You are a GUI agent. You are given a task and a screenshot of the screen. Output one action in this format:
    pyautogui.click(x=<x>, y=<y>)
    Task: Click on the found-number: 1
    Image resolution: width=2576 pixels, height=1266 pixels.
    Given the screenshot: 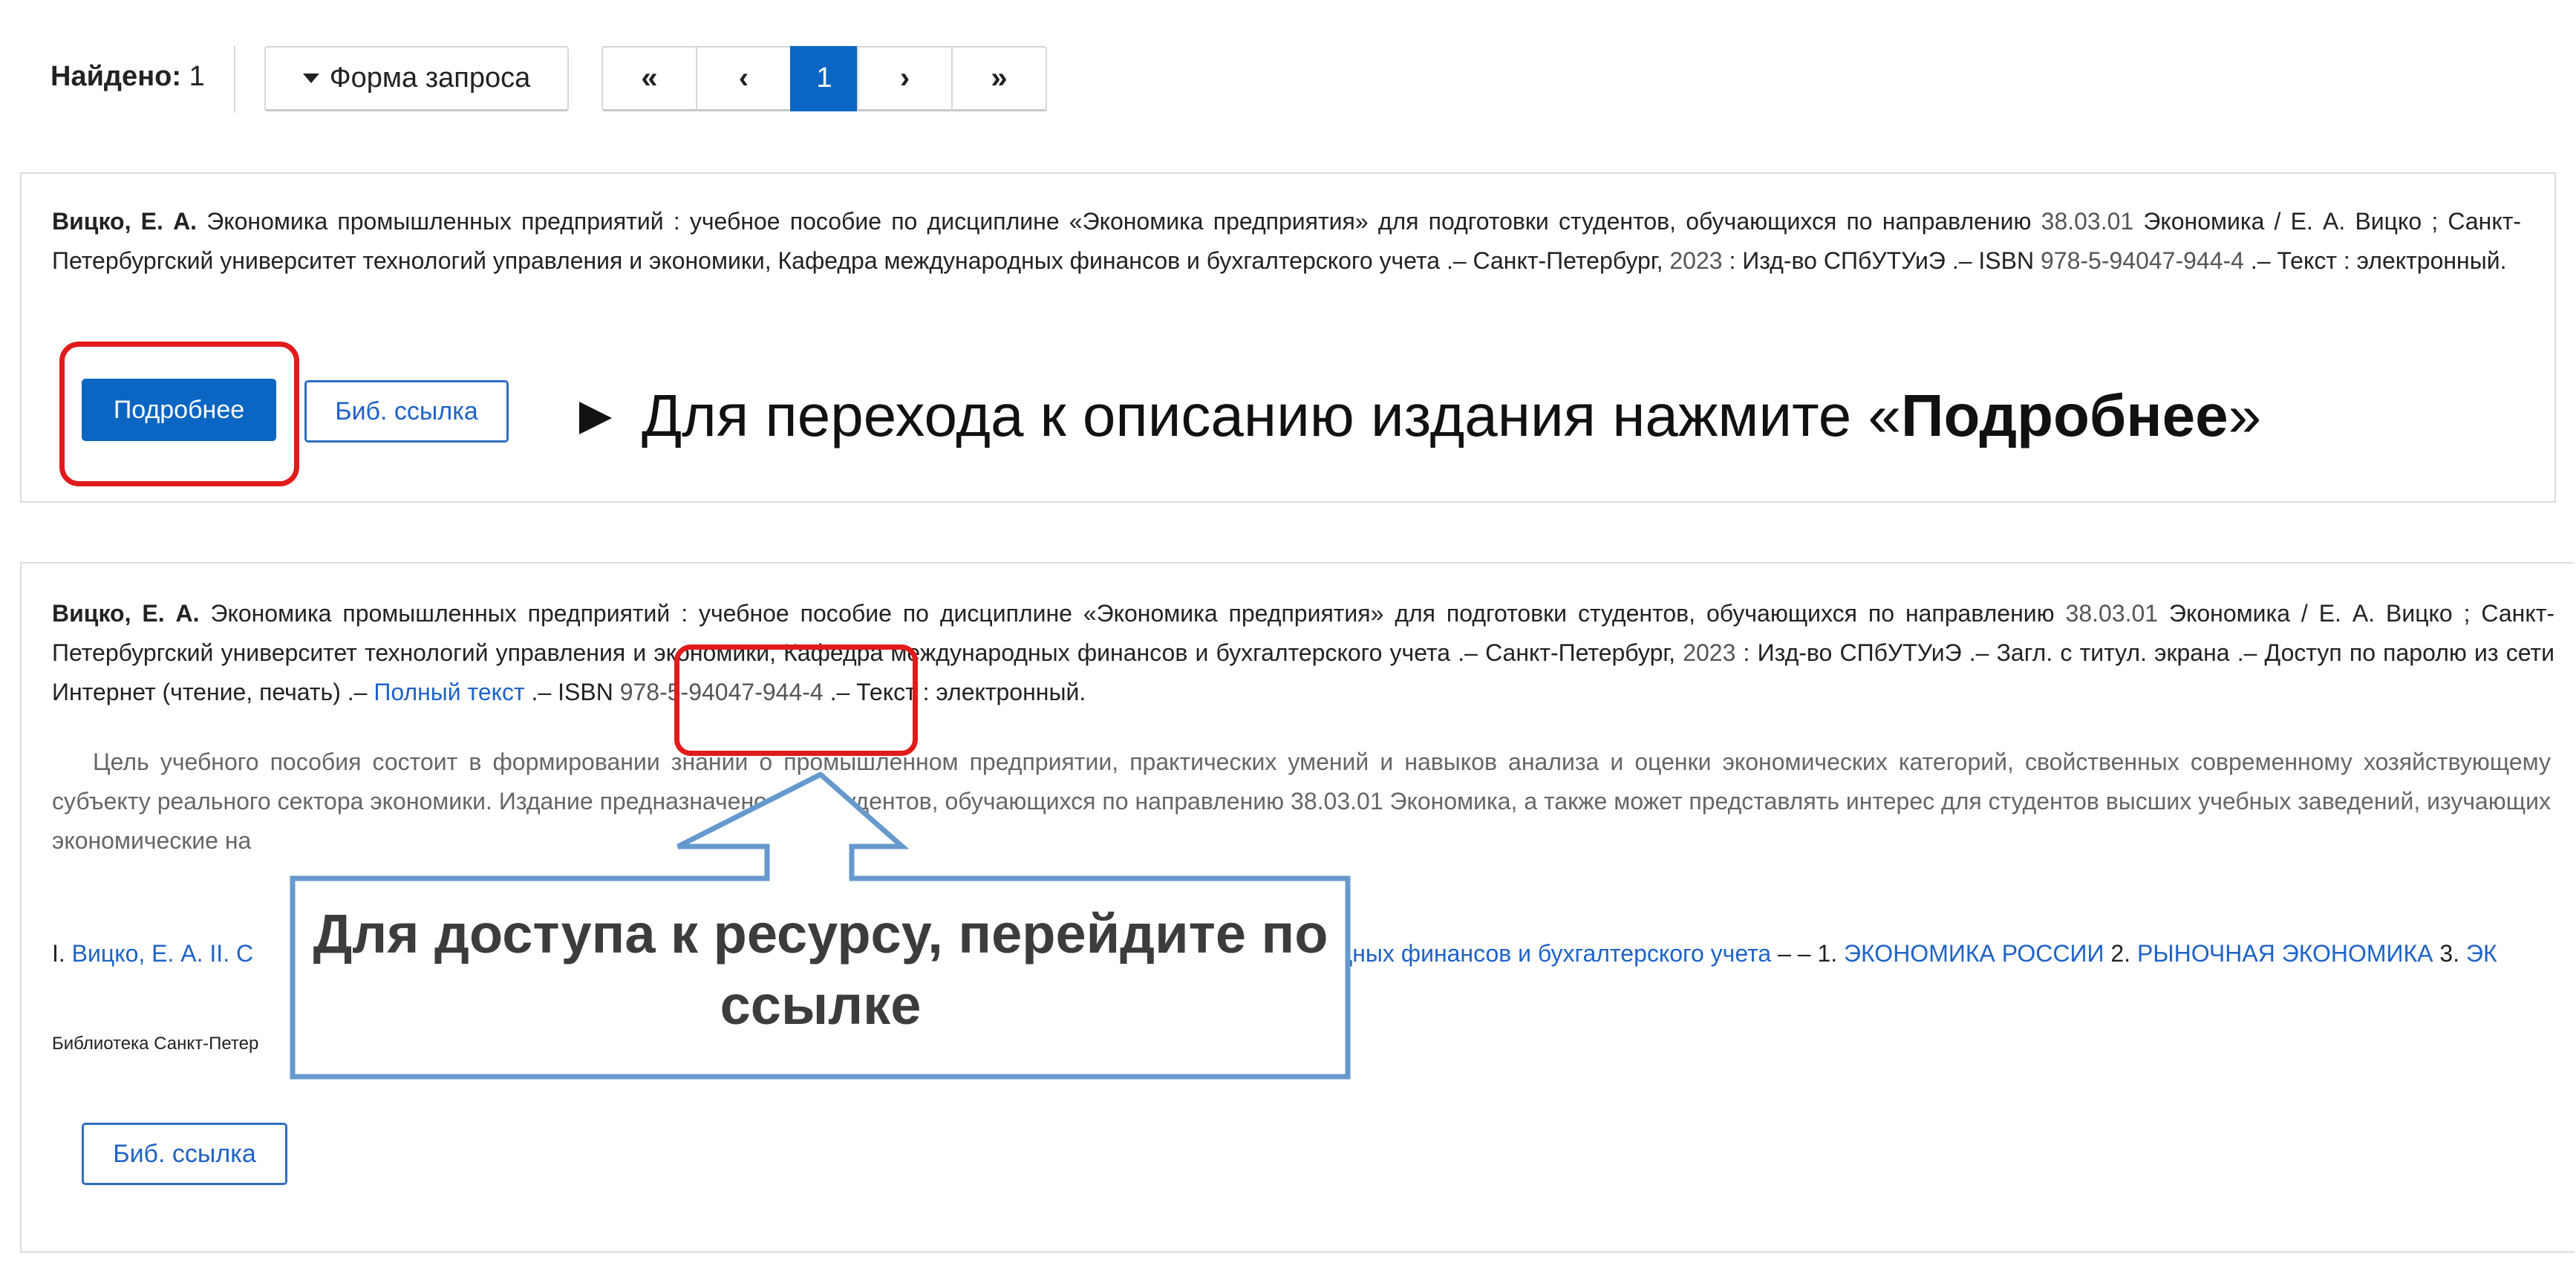 What is the action you would take?
    pyautogui.click(x=197, y=76)
    